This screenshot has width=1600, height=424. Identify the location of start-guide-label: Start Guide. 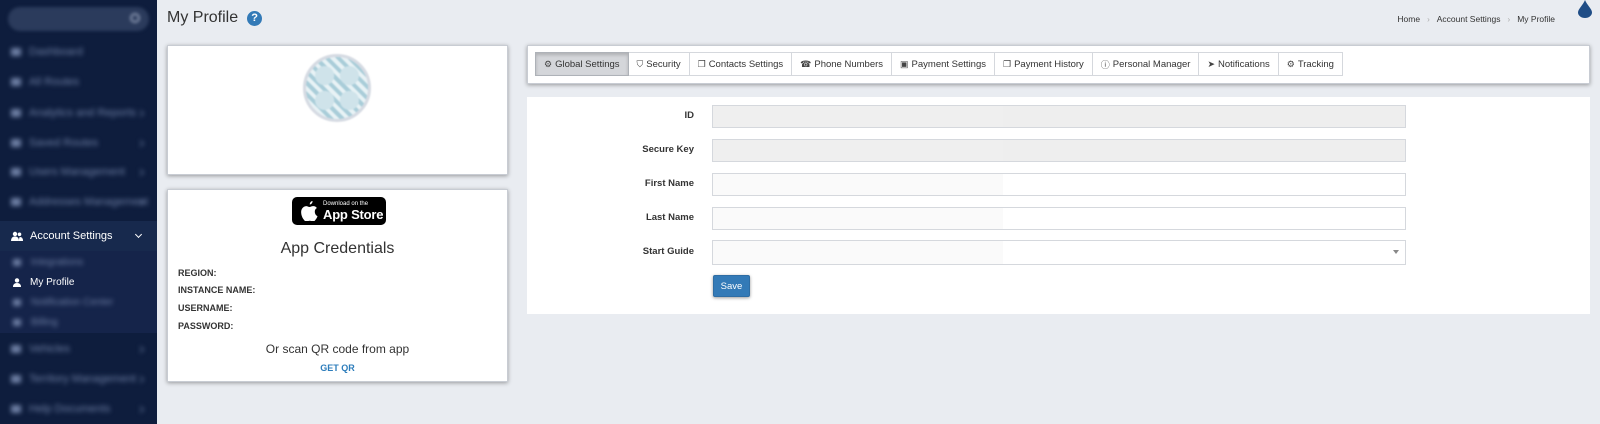
(668, 251).